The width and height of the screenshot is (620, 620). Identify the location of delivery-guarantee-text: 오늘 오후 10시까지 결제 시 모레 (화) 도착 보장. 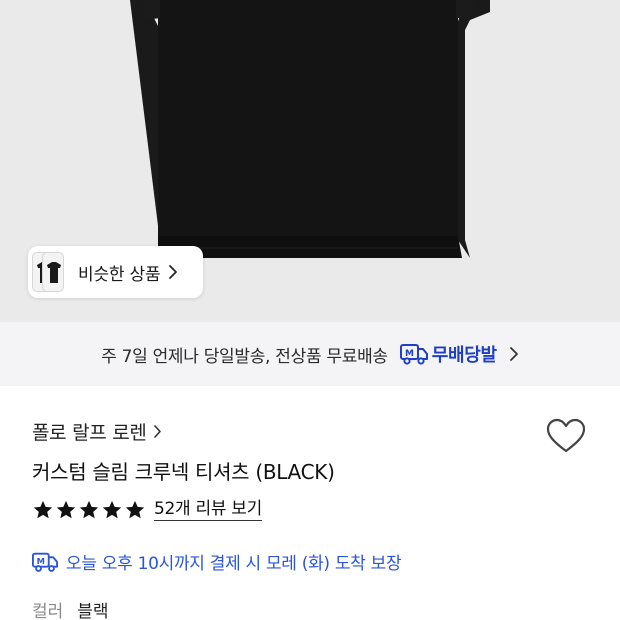
(234, 564).